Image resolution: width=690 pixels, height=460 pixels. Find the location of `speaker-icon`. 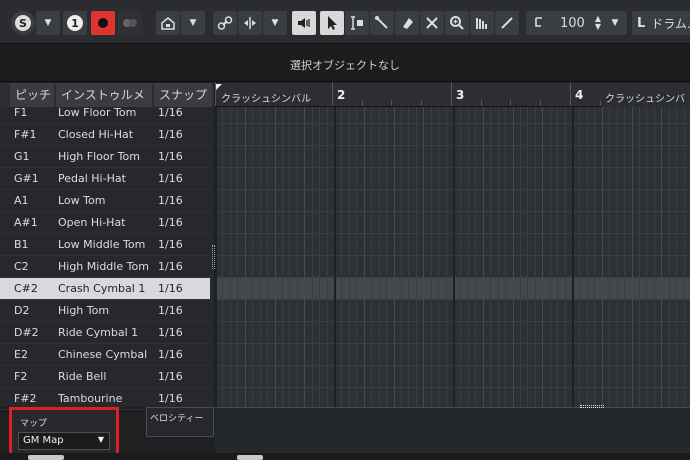

speaker-icon is located at coordinates (304, 23).